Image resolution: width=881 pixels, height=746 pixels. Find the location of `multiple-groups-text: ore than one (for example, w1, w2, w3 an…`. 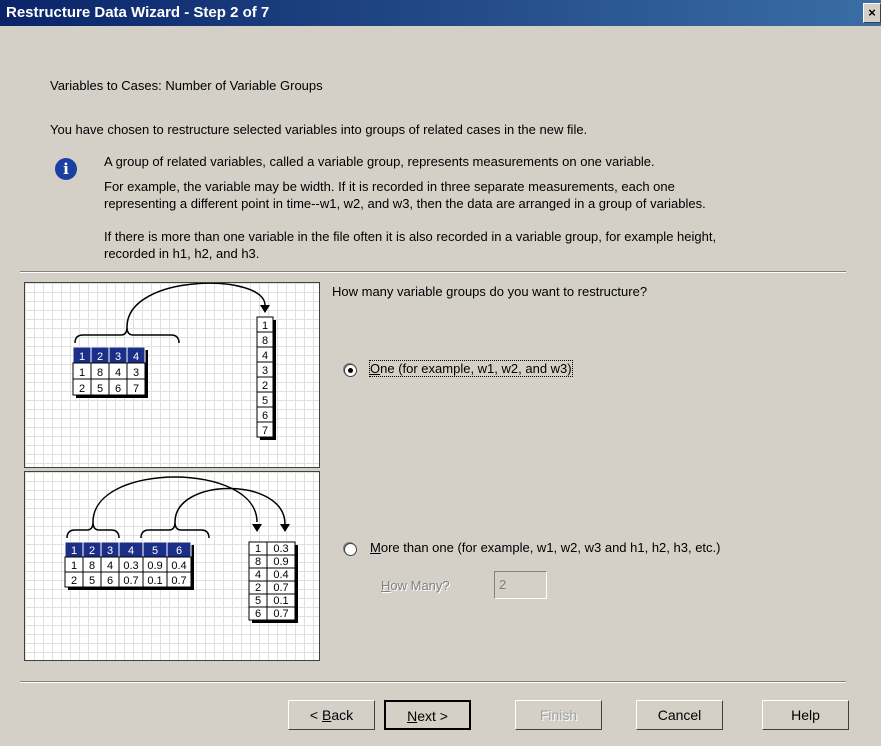

multiple-groups-text: ore than one (for example, w1, w2, w3 an… is located at coordinates (550, 547).